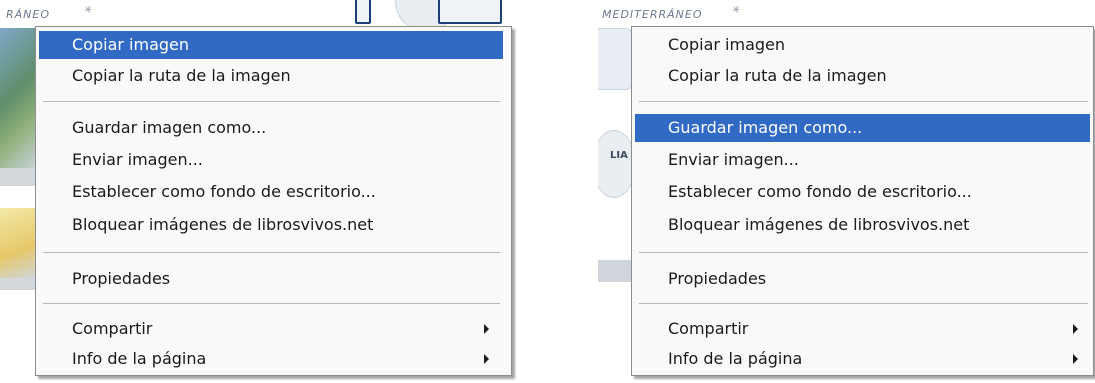  I want to click on background-caption: MEDITERRÁNEO, so click(652, 14).